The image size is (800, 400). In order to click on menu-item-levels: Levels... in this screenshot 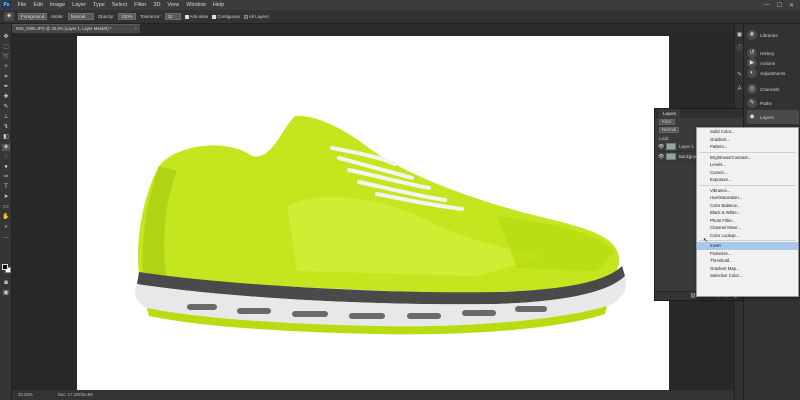, I will do `click(747, 165)`.